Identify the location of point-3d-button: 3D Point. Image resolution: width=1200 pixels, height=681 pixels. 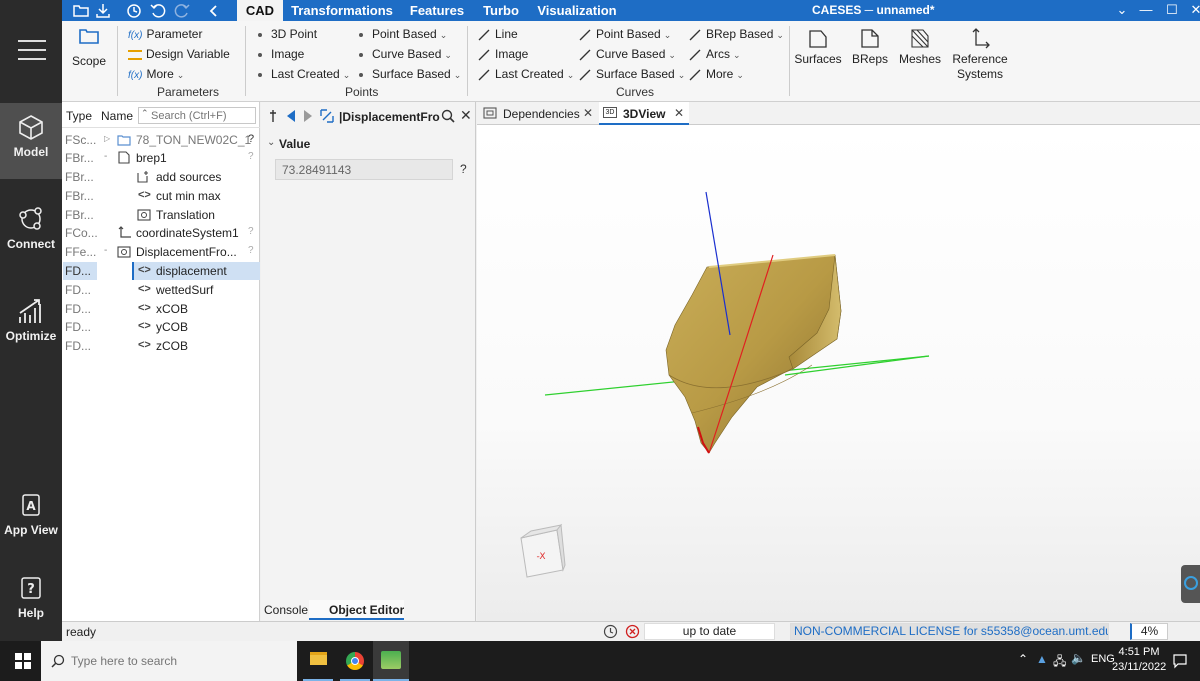
(287, 34).